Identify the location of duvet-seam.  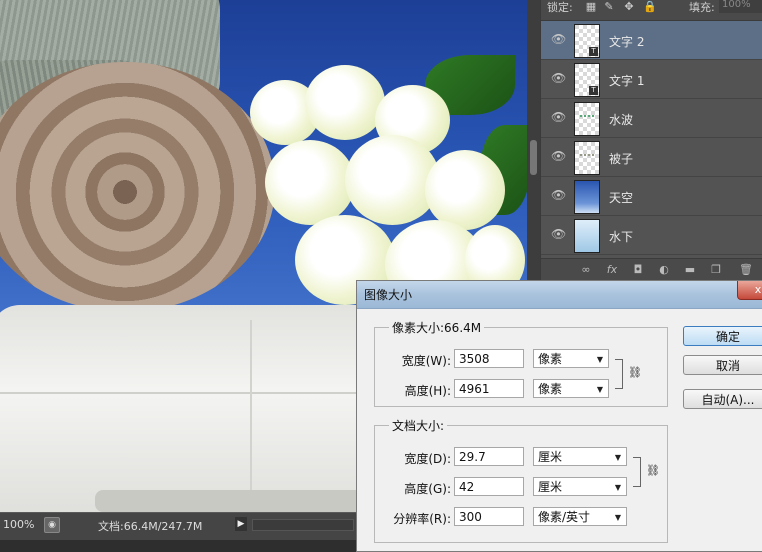
(190, 393).